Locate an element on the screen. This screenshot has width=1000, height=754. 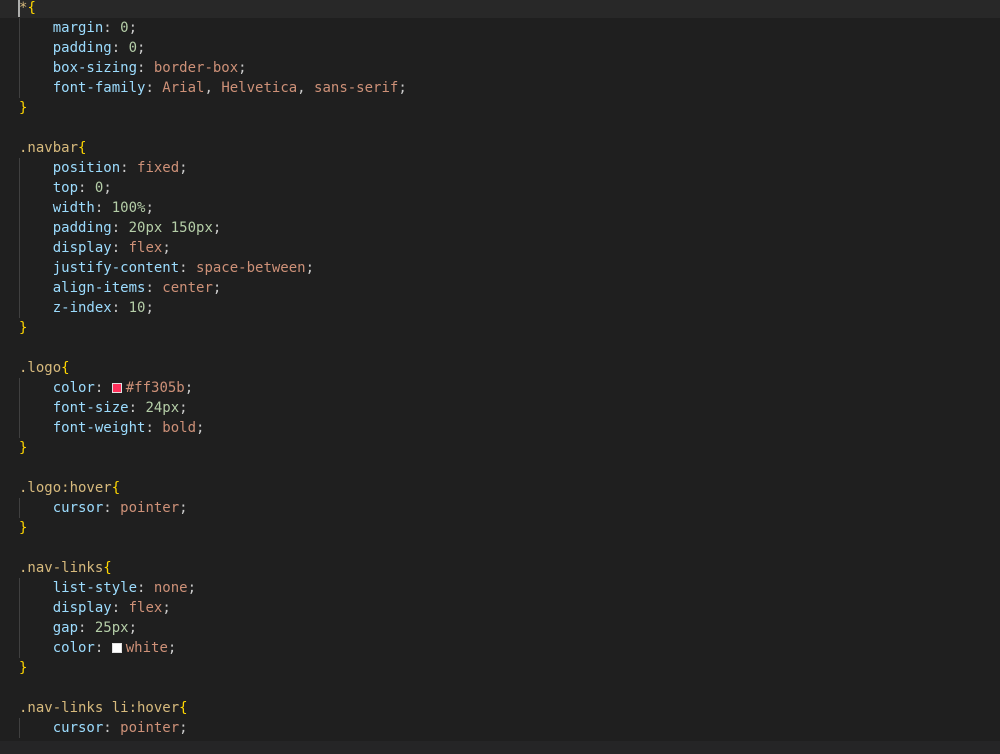
code-line: margin: 0; is located at coordinates (500, 28).